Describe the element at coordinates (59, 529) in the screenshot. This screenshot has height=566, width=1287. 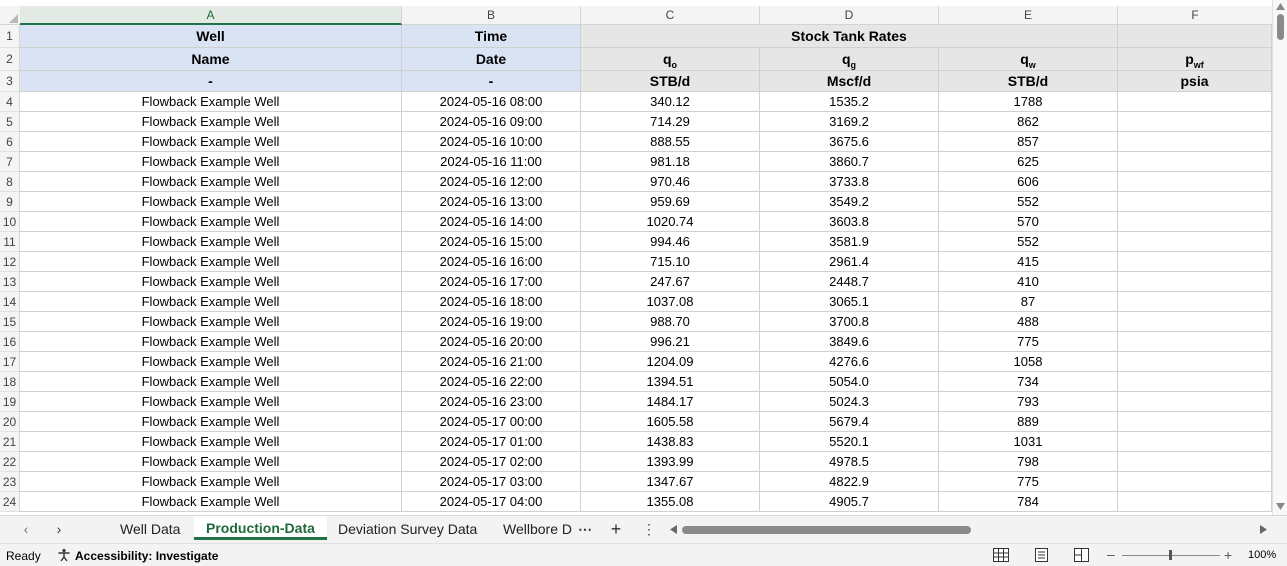
I see `next-sheet-icon: ›` at that location.